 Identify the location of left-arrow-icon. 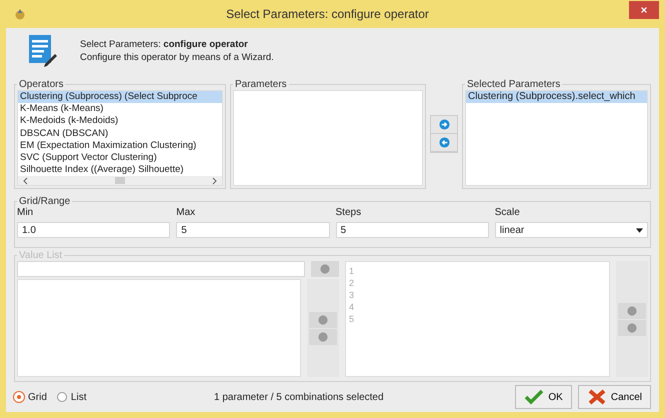
(444, 142).